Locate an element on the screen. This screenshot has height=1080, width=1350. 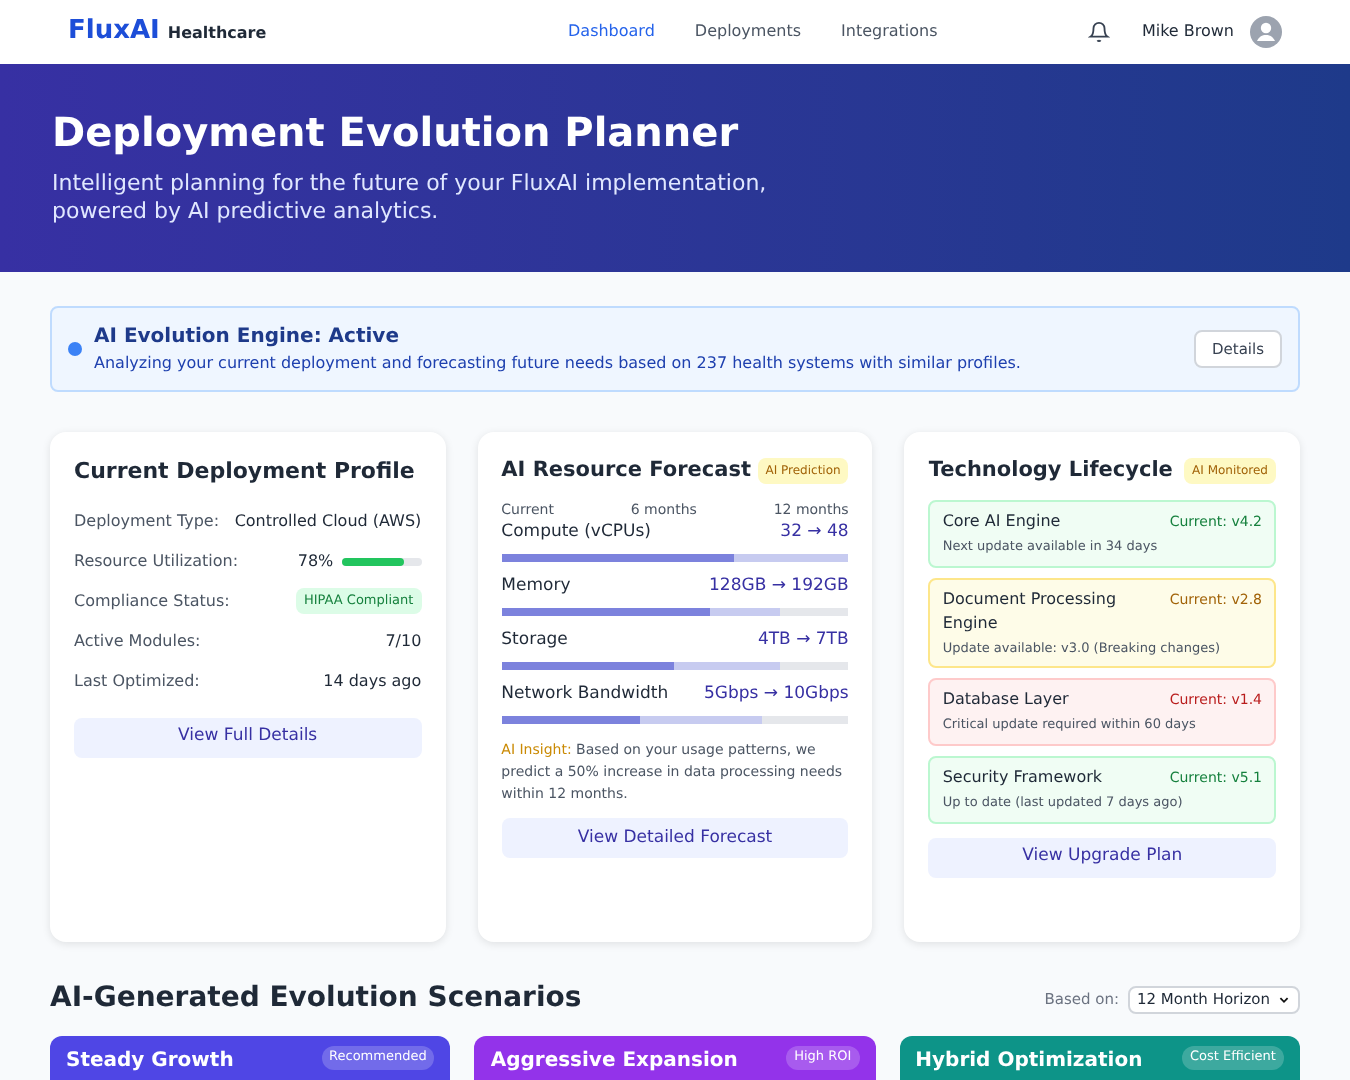
field-label: Active Modules: is located at coordinates (137, 641).